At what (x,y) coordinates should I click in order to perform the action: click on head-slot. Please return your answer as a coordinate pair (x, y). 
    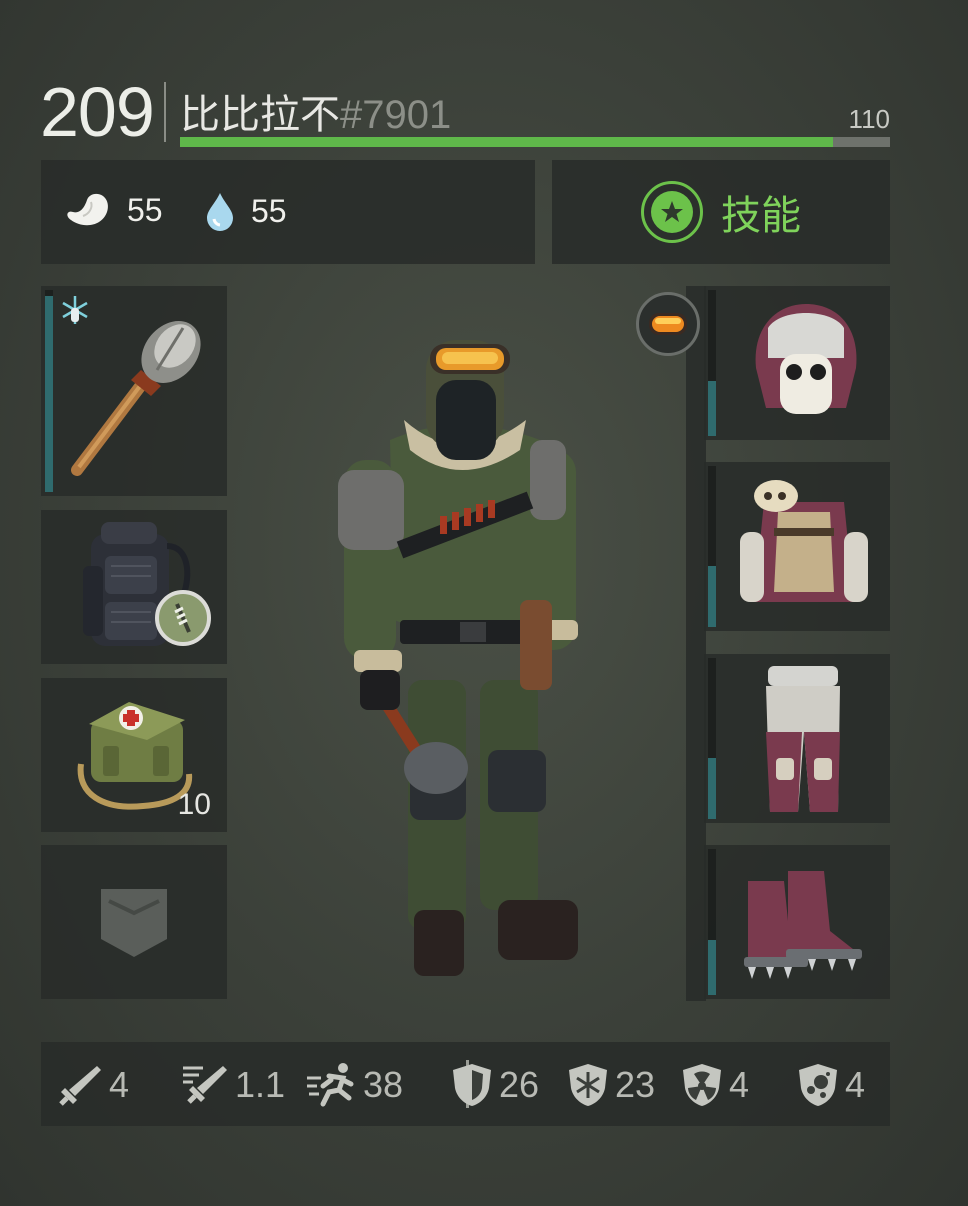
    Looking at the image, I should click on (797, 363).